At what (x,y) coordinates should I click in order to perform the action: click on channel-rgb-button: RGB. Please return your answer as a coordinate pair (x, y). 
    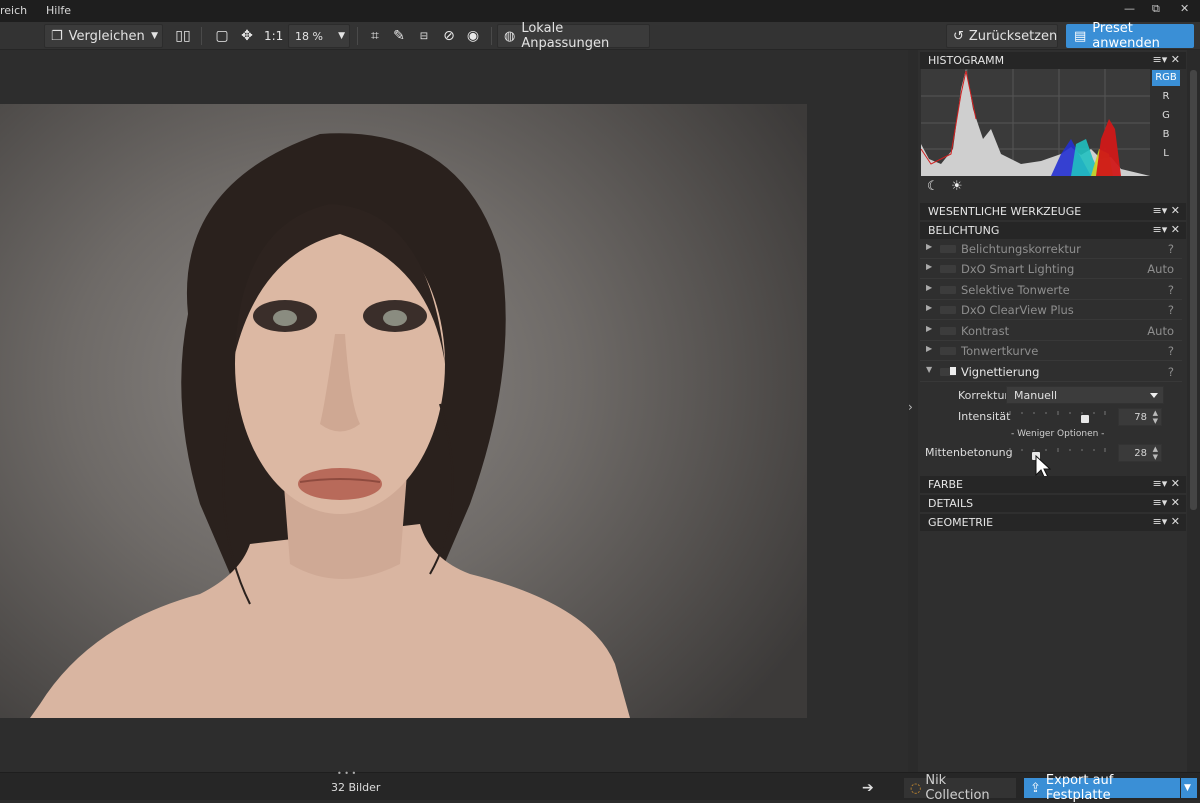
    Looking at the image, I should click on (1166, 78).